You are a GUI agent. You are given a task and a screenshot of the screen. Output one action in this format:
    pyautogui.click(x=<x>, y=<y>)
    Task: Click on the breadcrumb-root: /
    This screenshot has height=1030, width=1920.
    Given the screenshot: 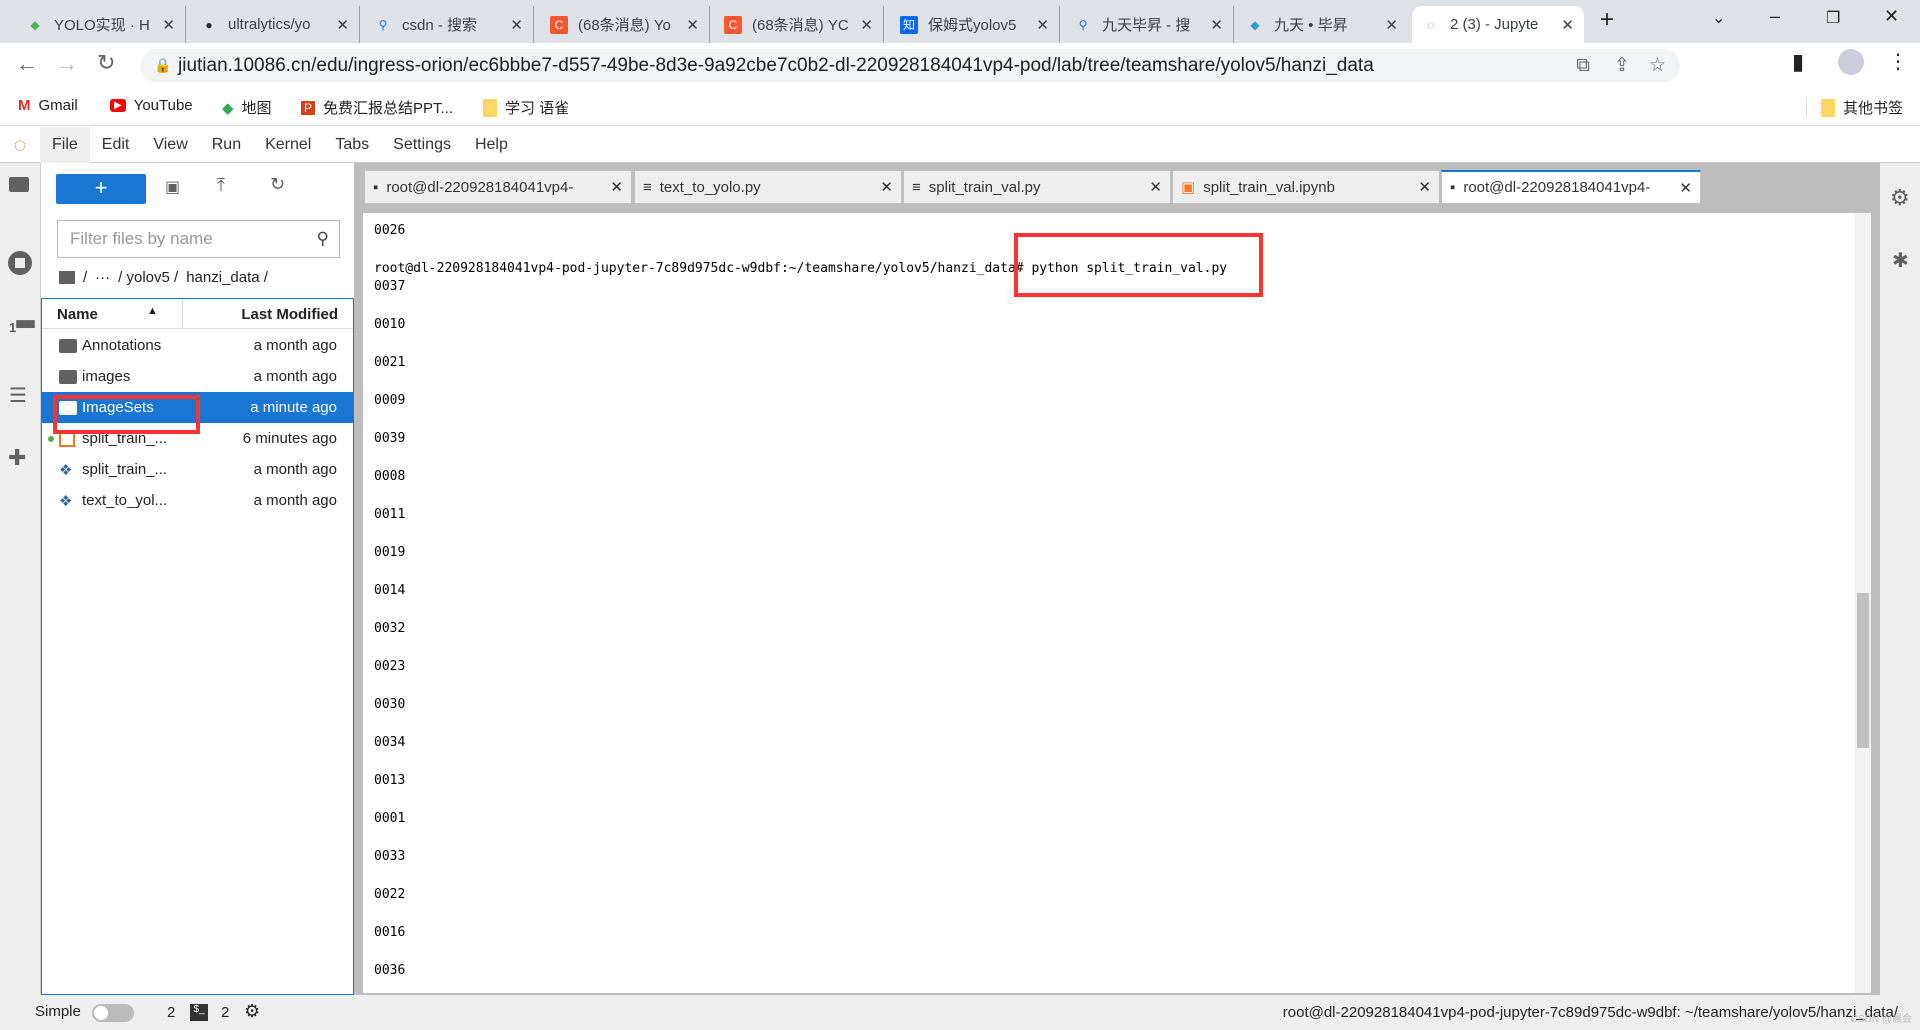 What is the action you would take?
    pyautogui.click(x=85, y=277)
    